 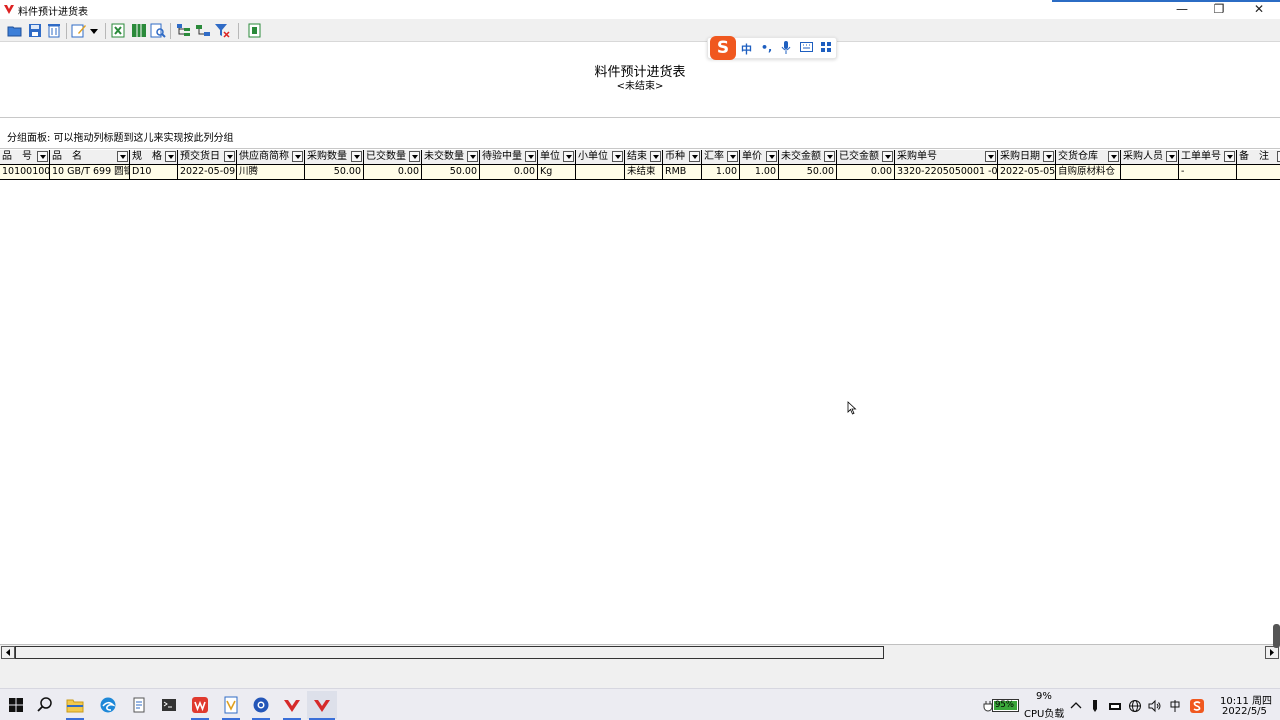 I want to click on table-cell: 10 GB/T 699 圆钢, so click(x=90, y=172).